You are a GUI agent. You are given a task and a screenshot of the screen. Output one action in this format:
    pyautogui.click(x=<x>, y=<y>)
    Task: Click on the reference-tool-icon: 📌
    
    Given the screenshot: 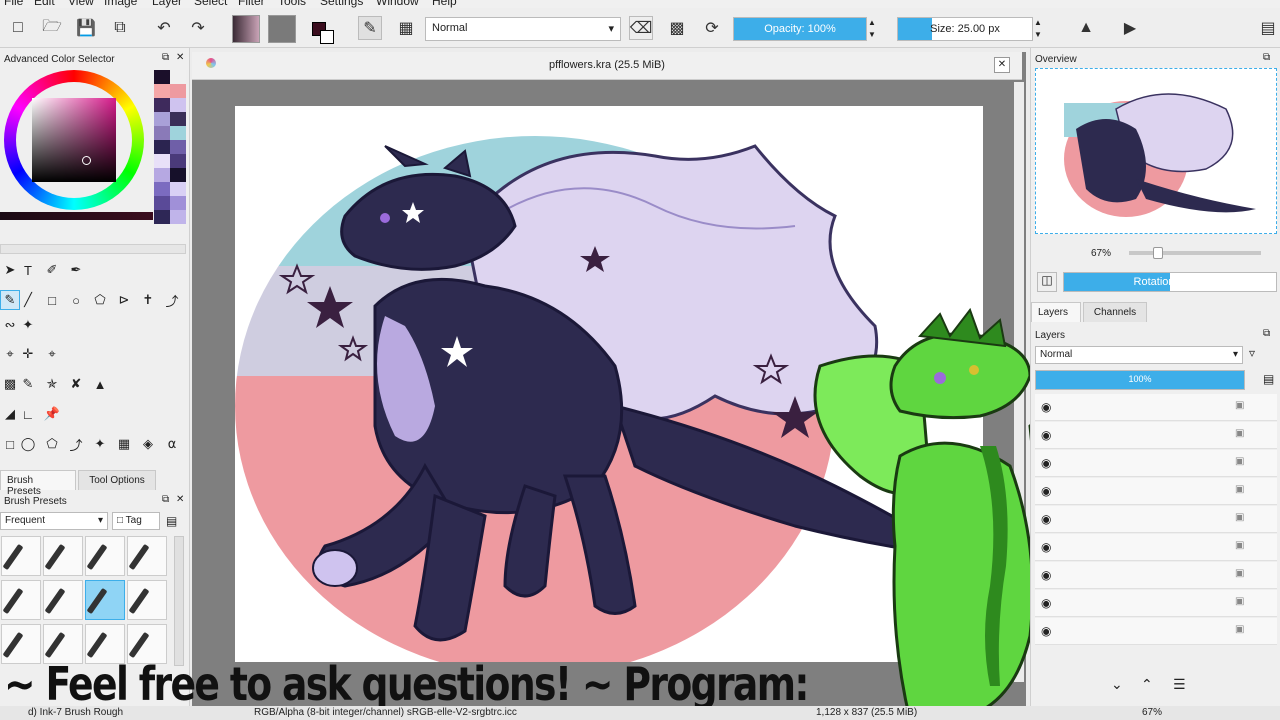 What is the action you would take?
    pyautogui.click(x=52, y=414)
    